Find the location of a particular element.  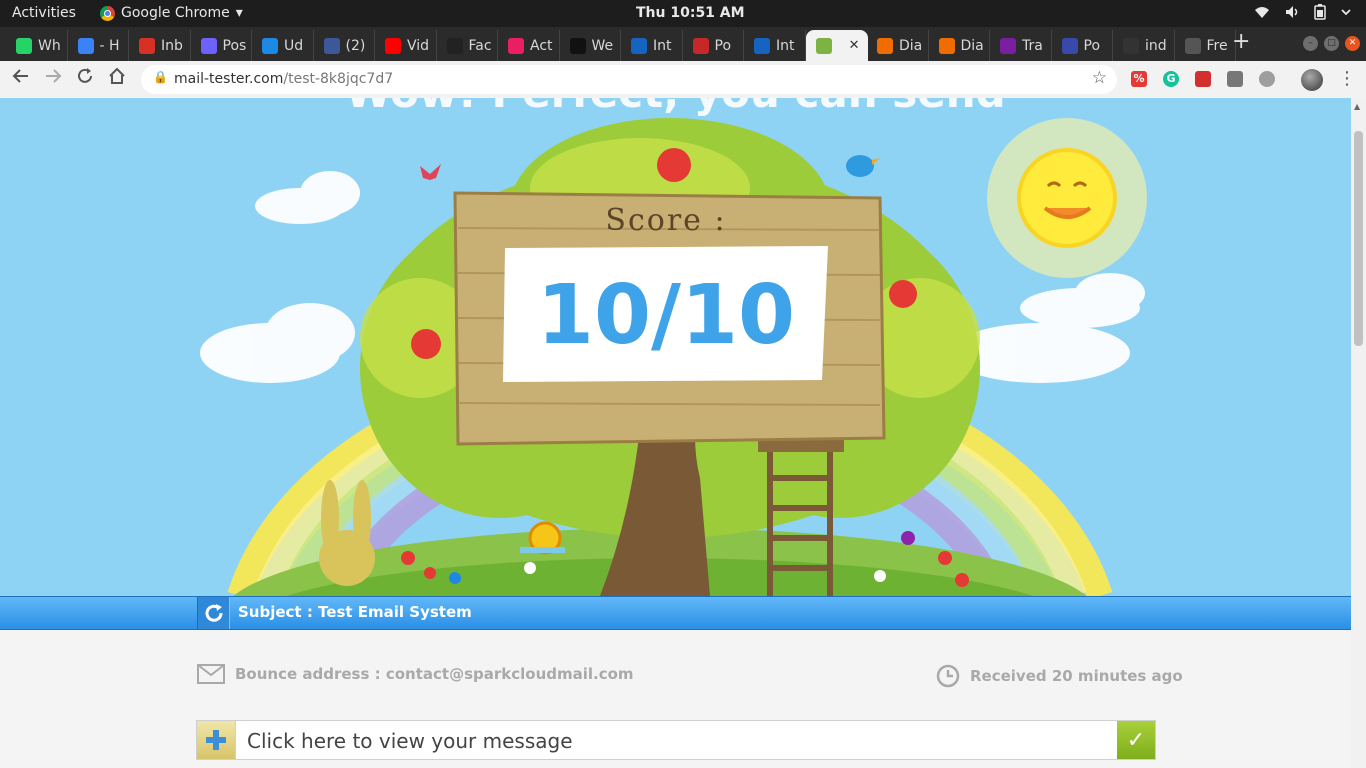

gmail-icon is located at coordinates (147, 45).